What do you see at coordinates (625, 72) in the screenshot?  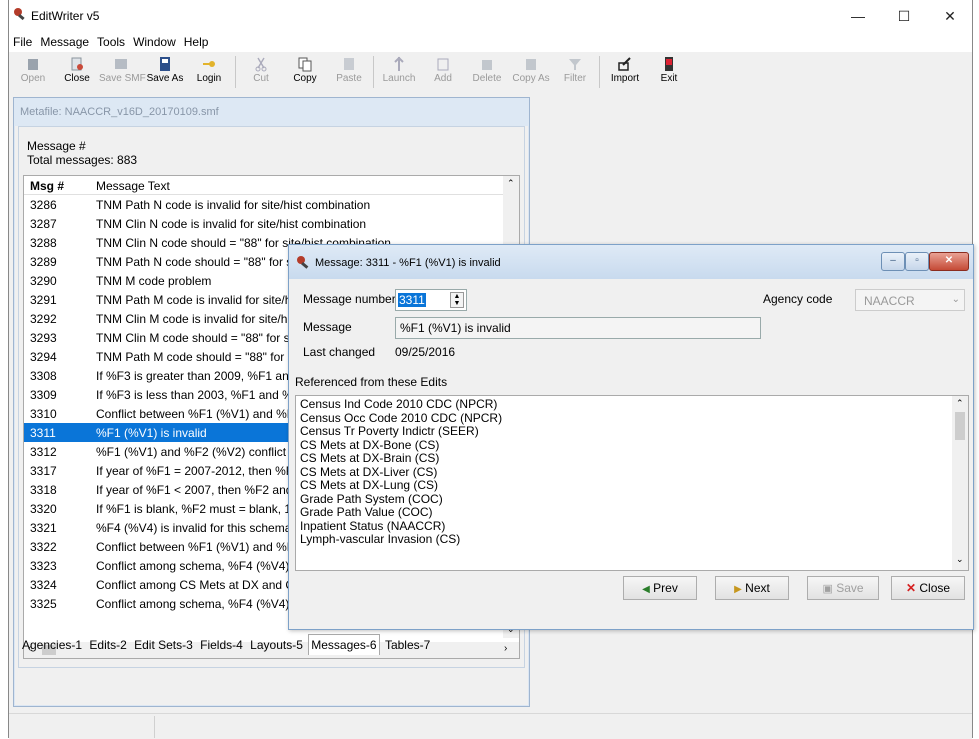 I see `import-button: Import` at bounding box center [625, 72].